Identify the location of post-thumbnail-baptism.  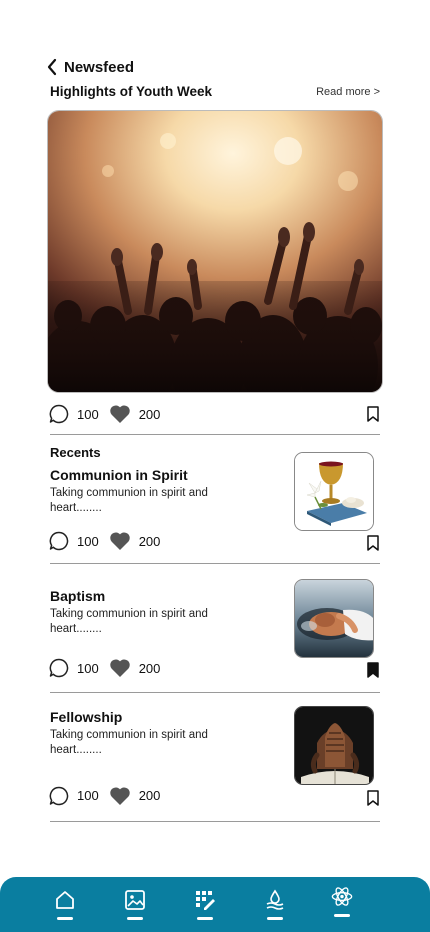
(334, 618).